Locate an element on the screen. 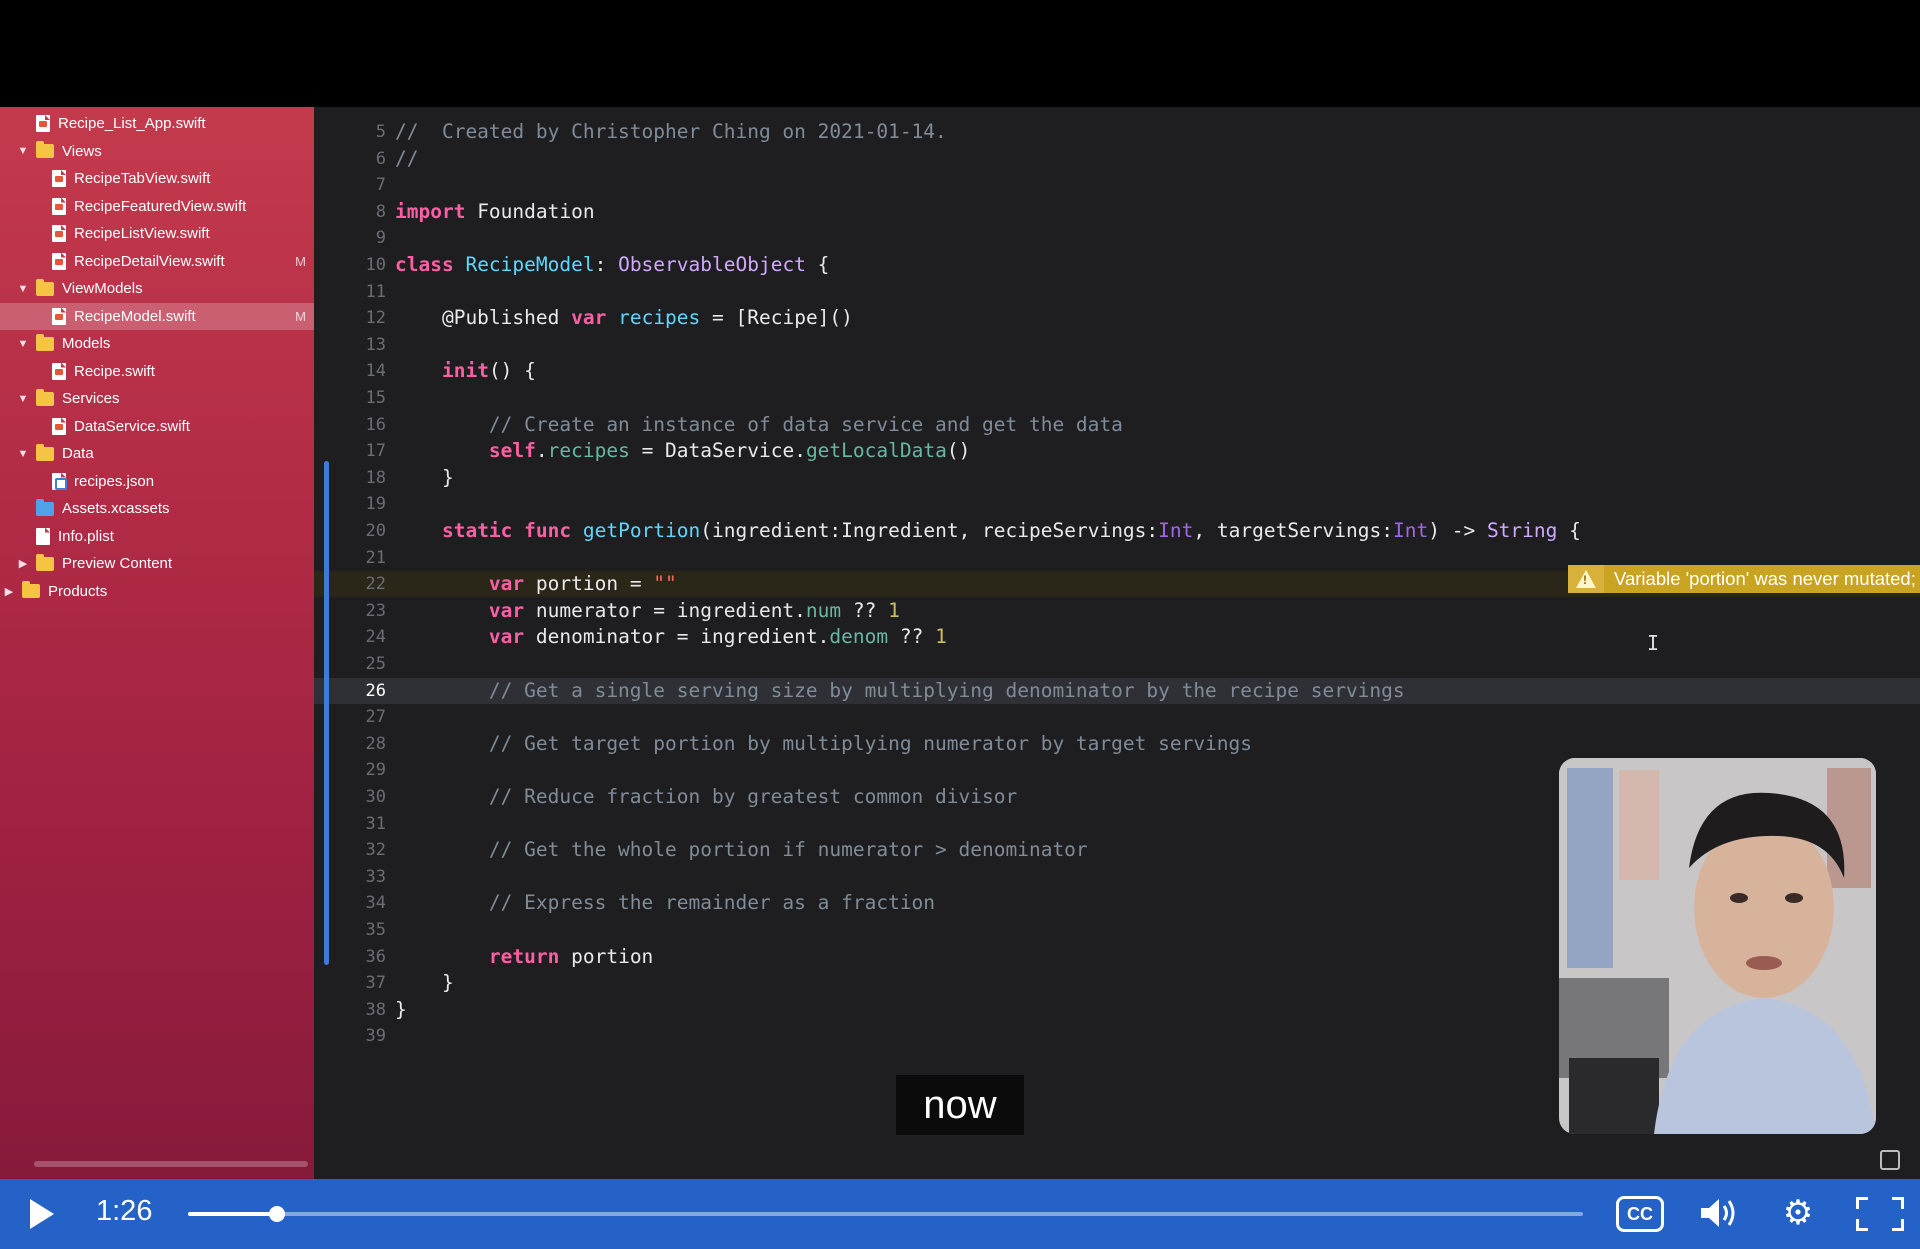 This screenshot has width=1920, height=1249. sidebar-item: RecipeDetailView.swift M is located at coordinates (157, 261).